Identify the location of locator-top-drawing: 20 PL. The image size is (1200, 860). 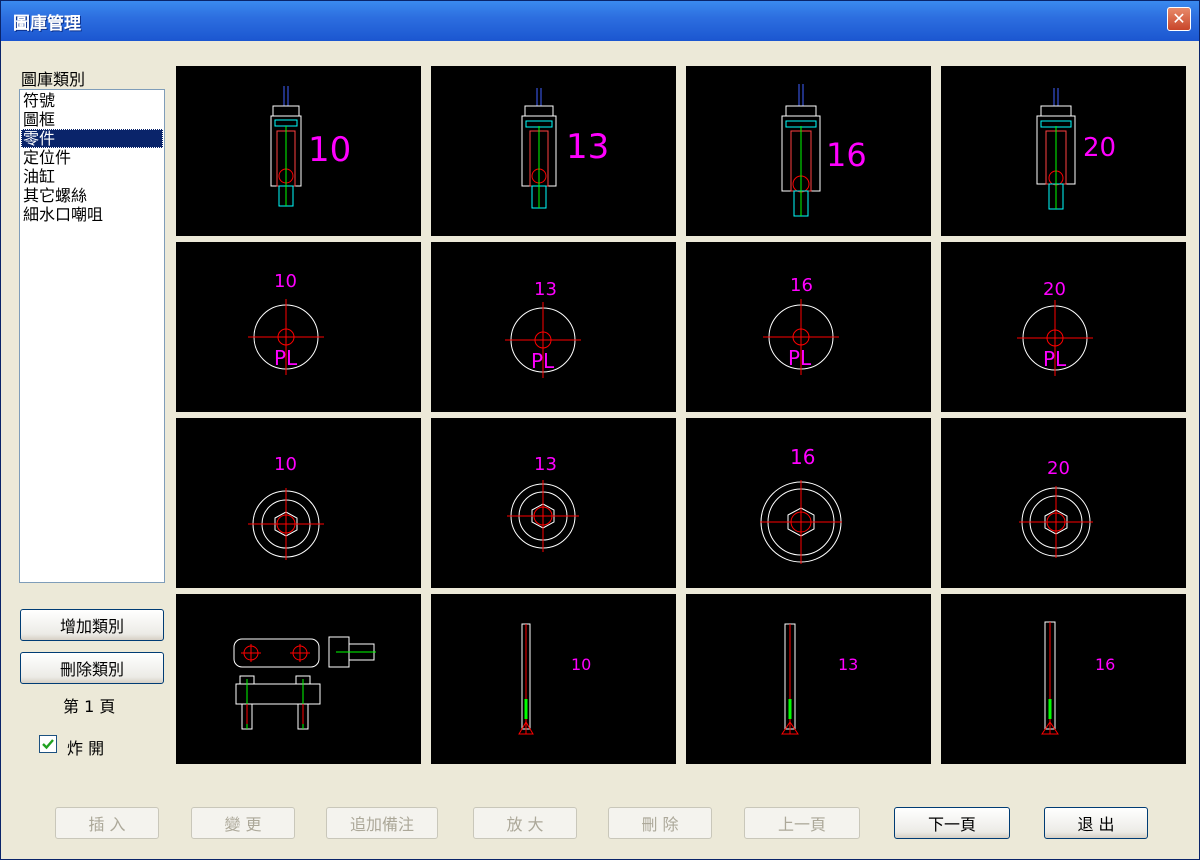
(1055, 327).